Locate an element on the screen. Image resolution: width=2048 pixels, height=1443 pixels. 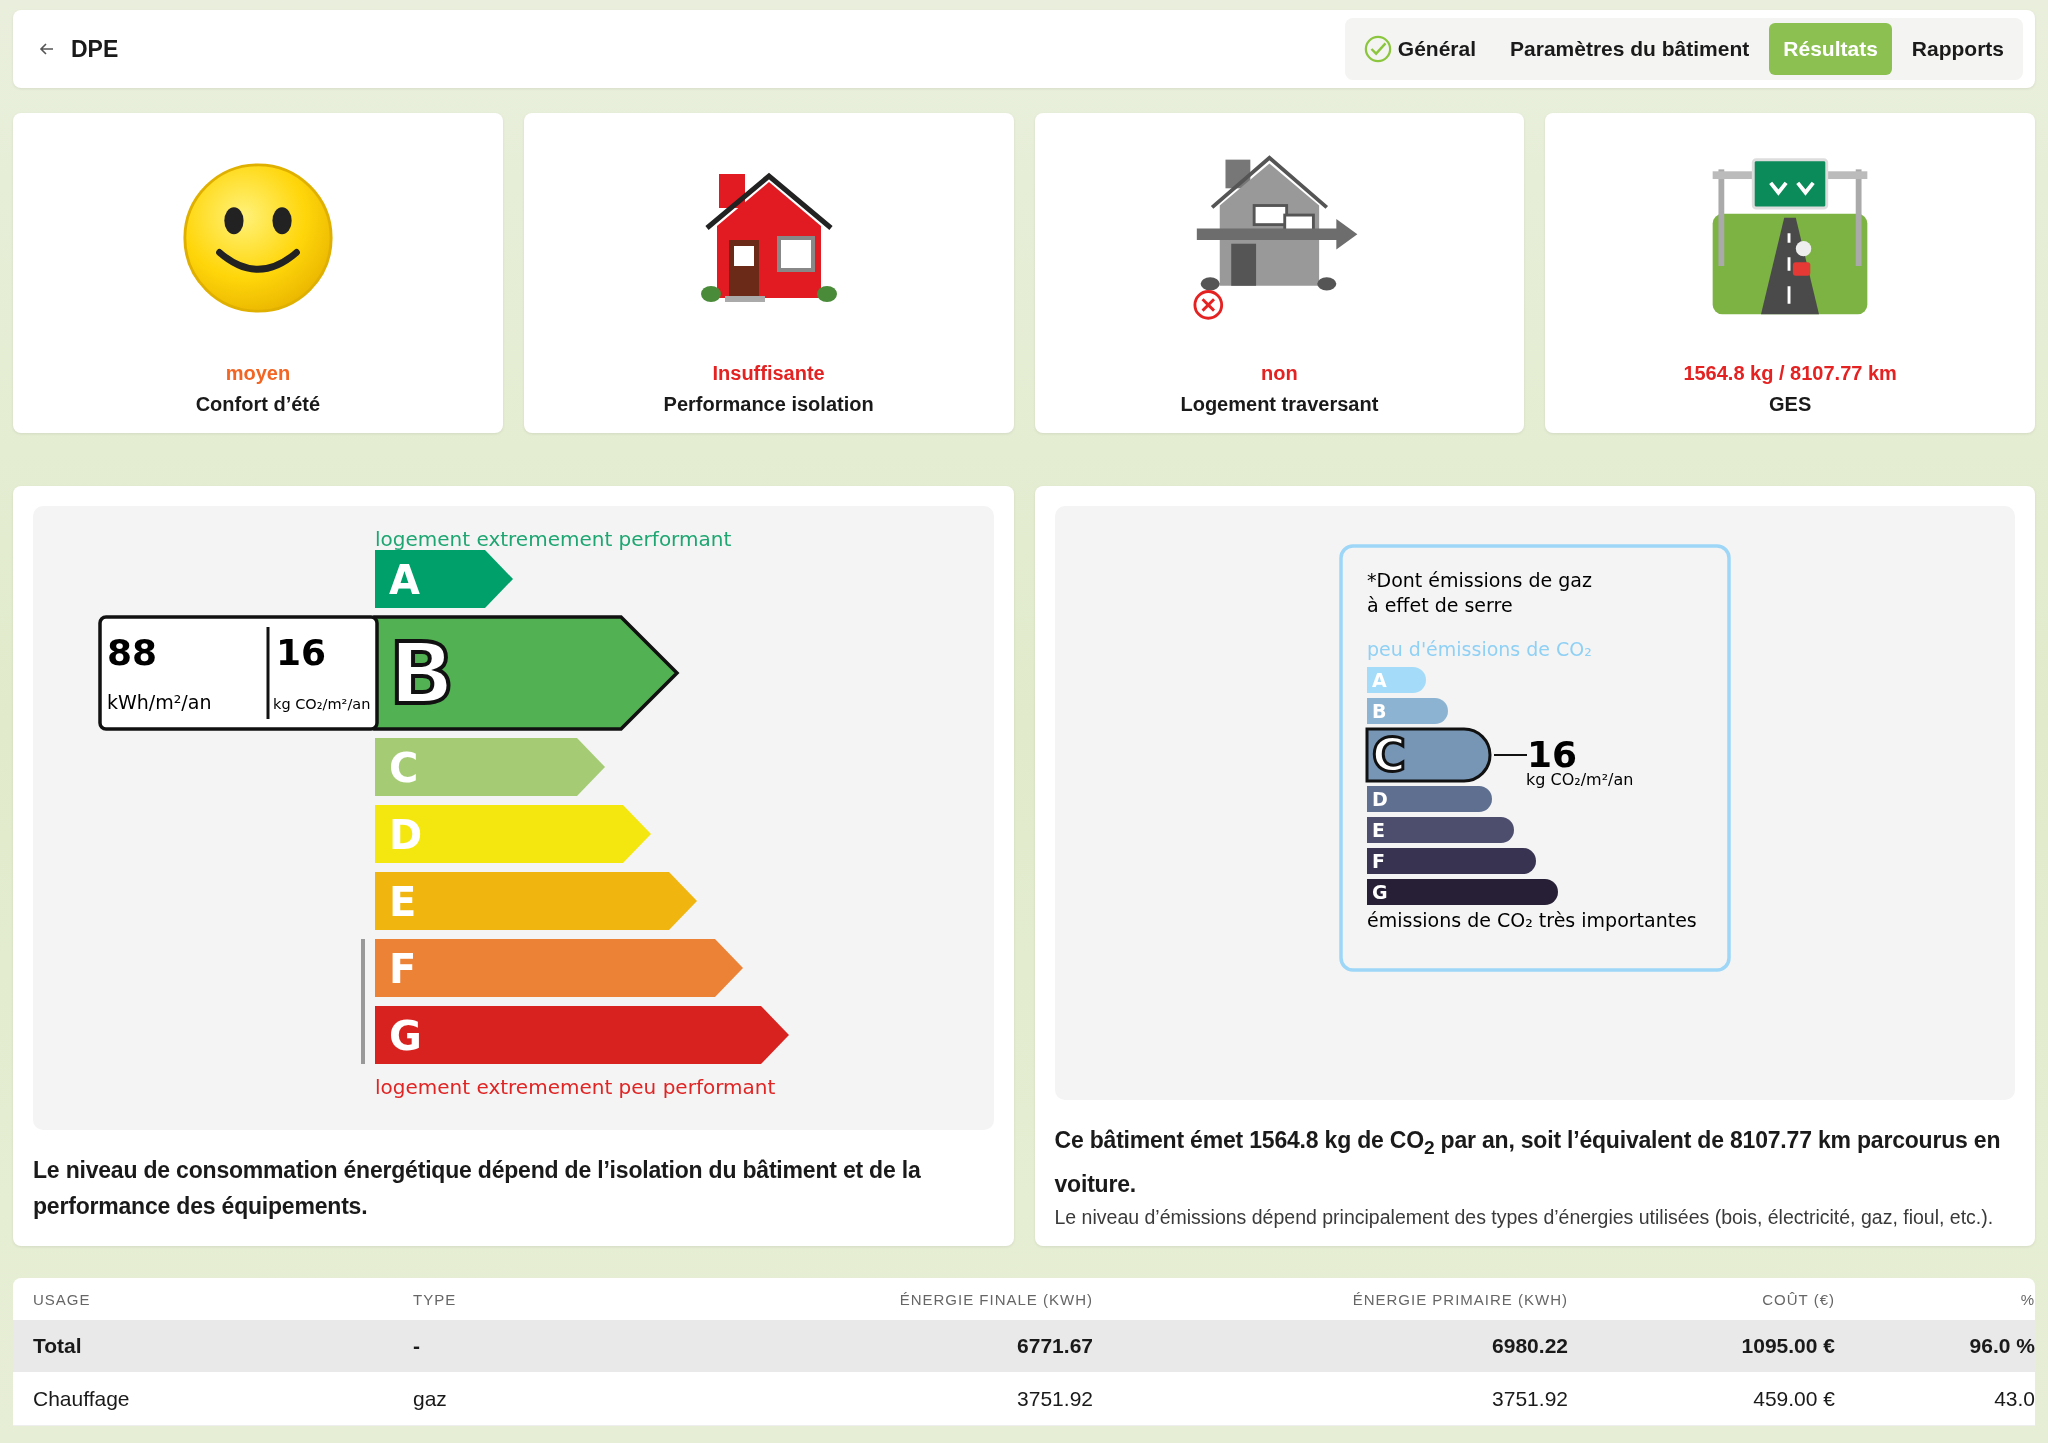
column-header: ÉNERGIE PRIMAIRE (KWH) is located at coordinates (1459, 1299).